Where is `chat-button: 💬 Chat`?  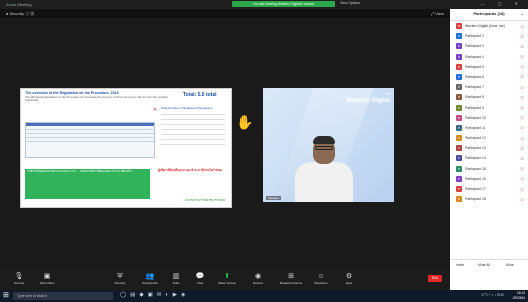 chat-button: 💬 Chat is located at coordinates (200, 278).